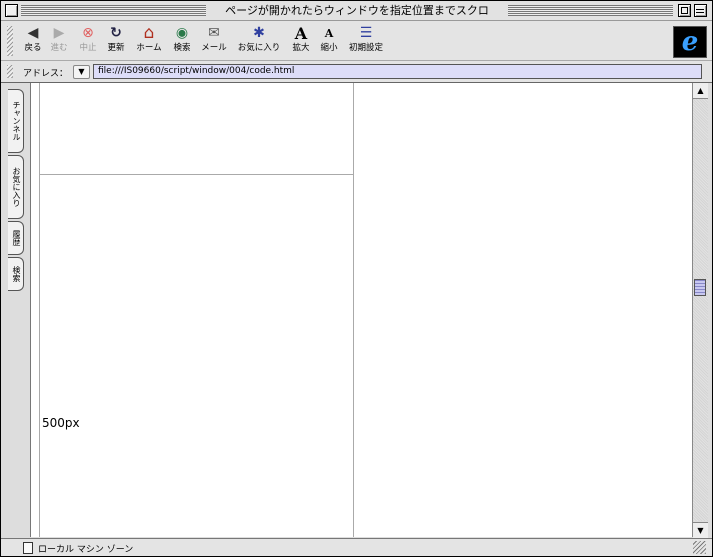  What do you see at coordinates (259, 33) in the screenshot?
I see `favorites-icon: ✱` at bounding box center [259, 33].